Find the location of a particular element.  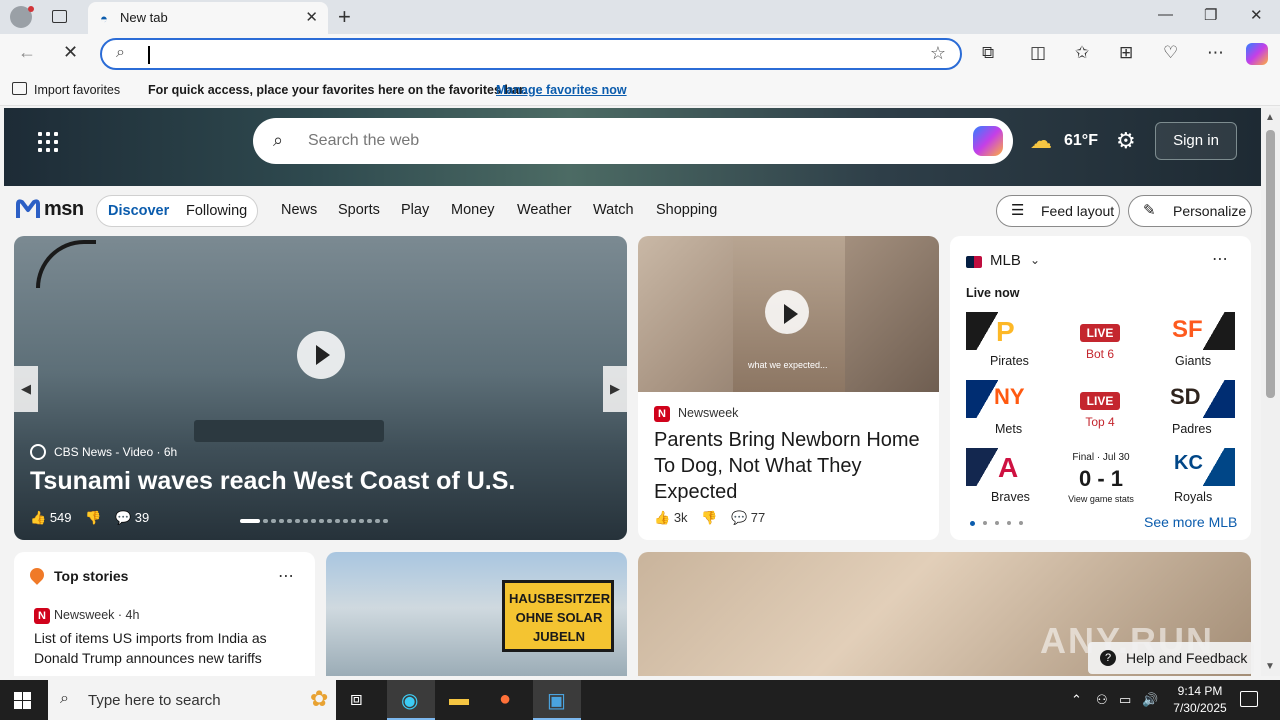

windows-start-icon is located at coordinates (22, 700).